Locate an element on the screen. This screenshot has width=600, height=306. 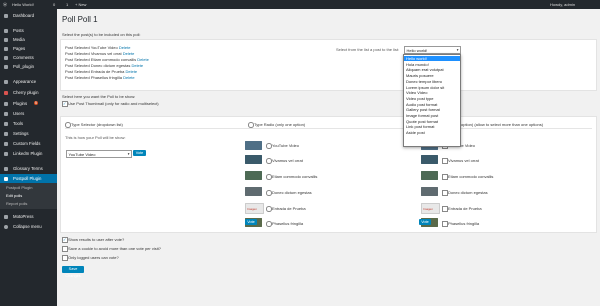
users-icon is located at coordinates (6, 113).